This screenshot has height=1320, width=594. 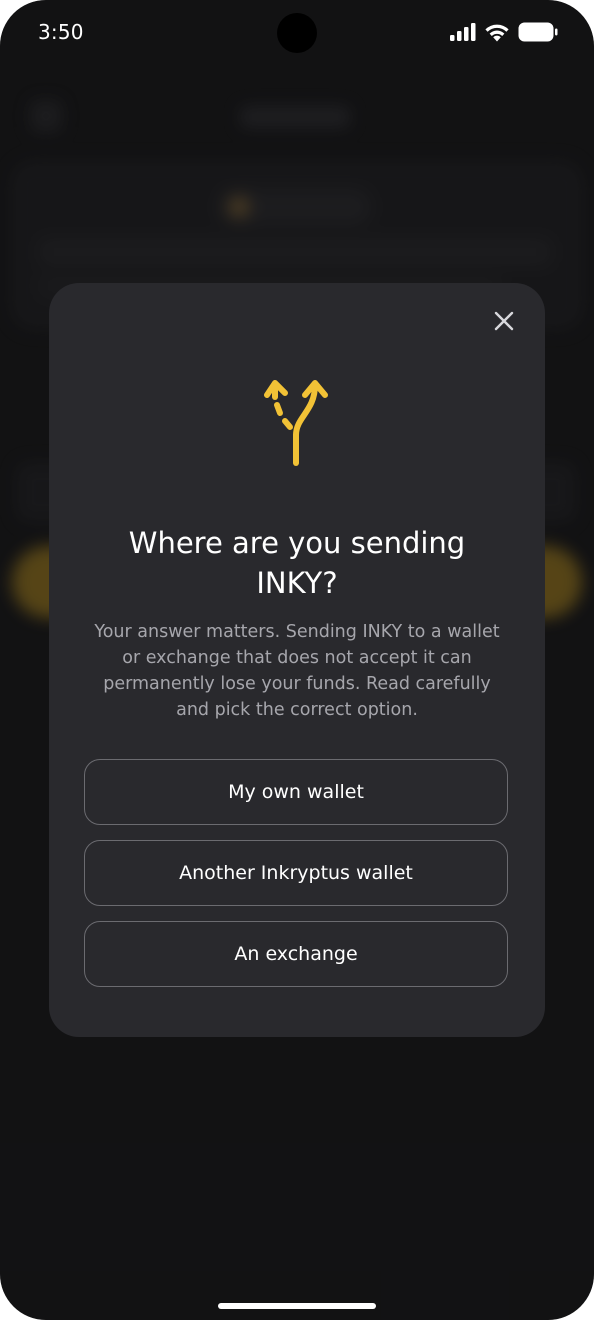 I want to click on another-inkryptus-wallet-button: Another Inkryptus wallet, so click(x=296, y=873).